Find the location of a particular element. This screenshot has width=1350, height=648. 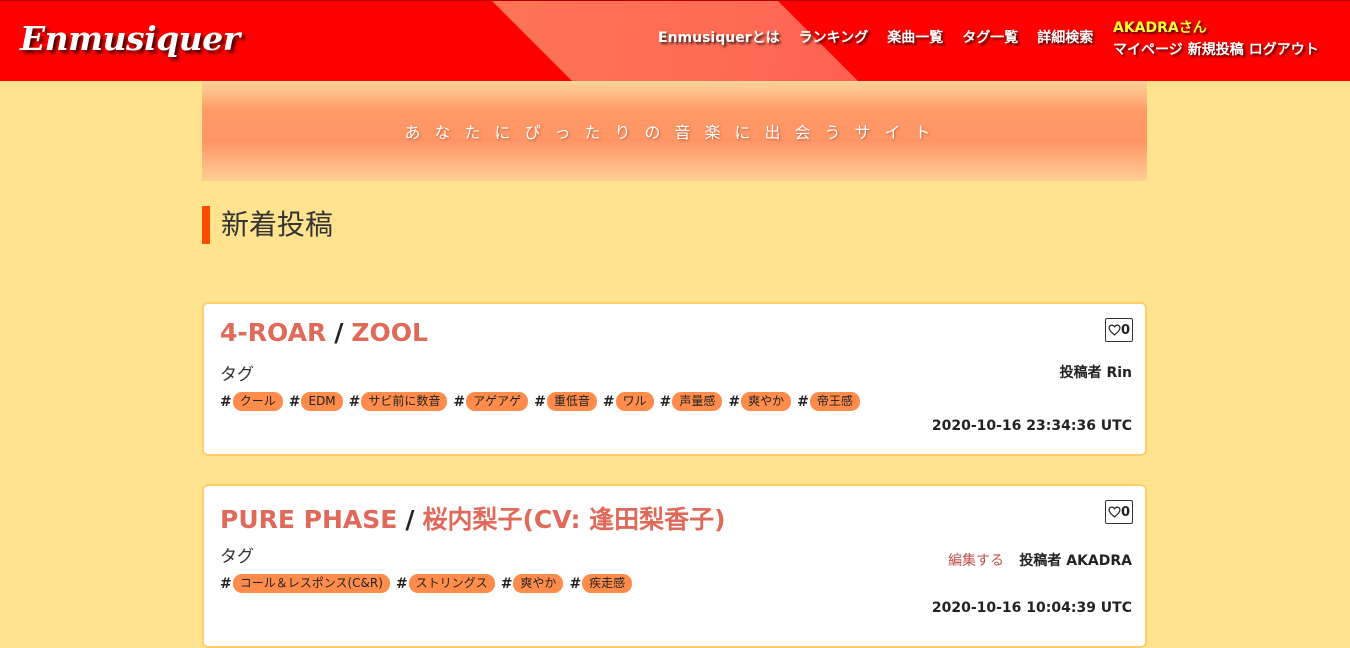

tag-list: # コール＆レスポンス(C&R) # ストリングス # 爽やか # 疾走感 is located at coordinates (429, 583).